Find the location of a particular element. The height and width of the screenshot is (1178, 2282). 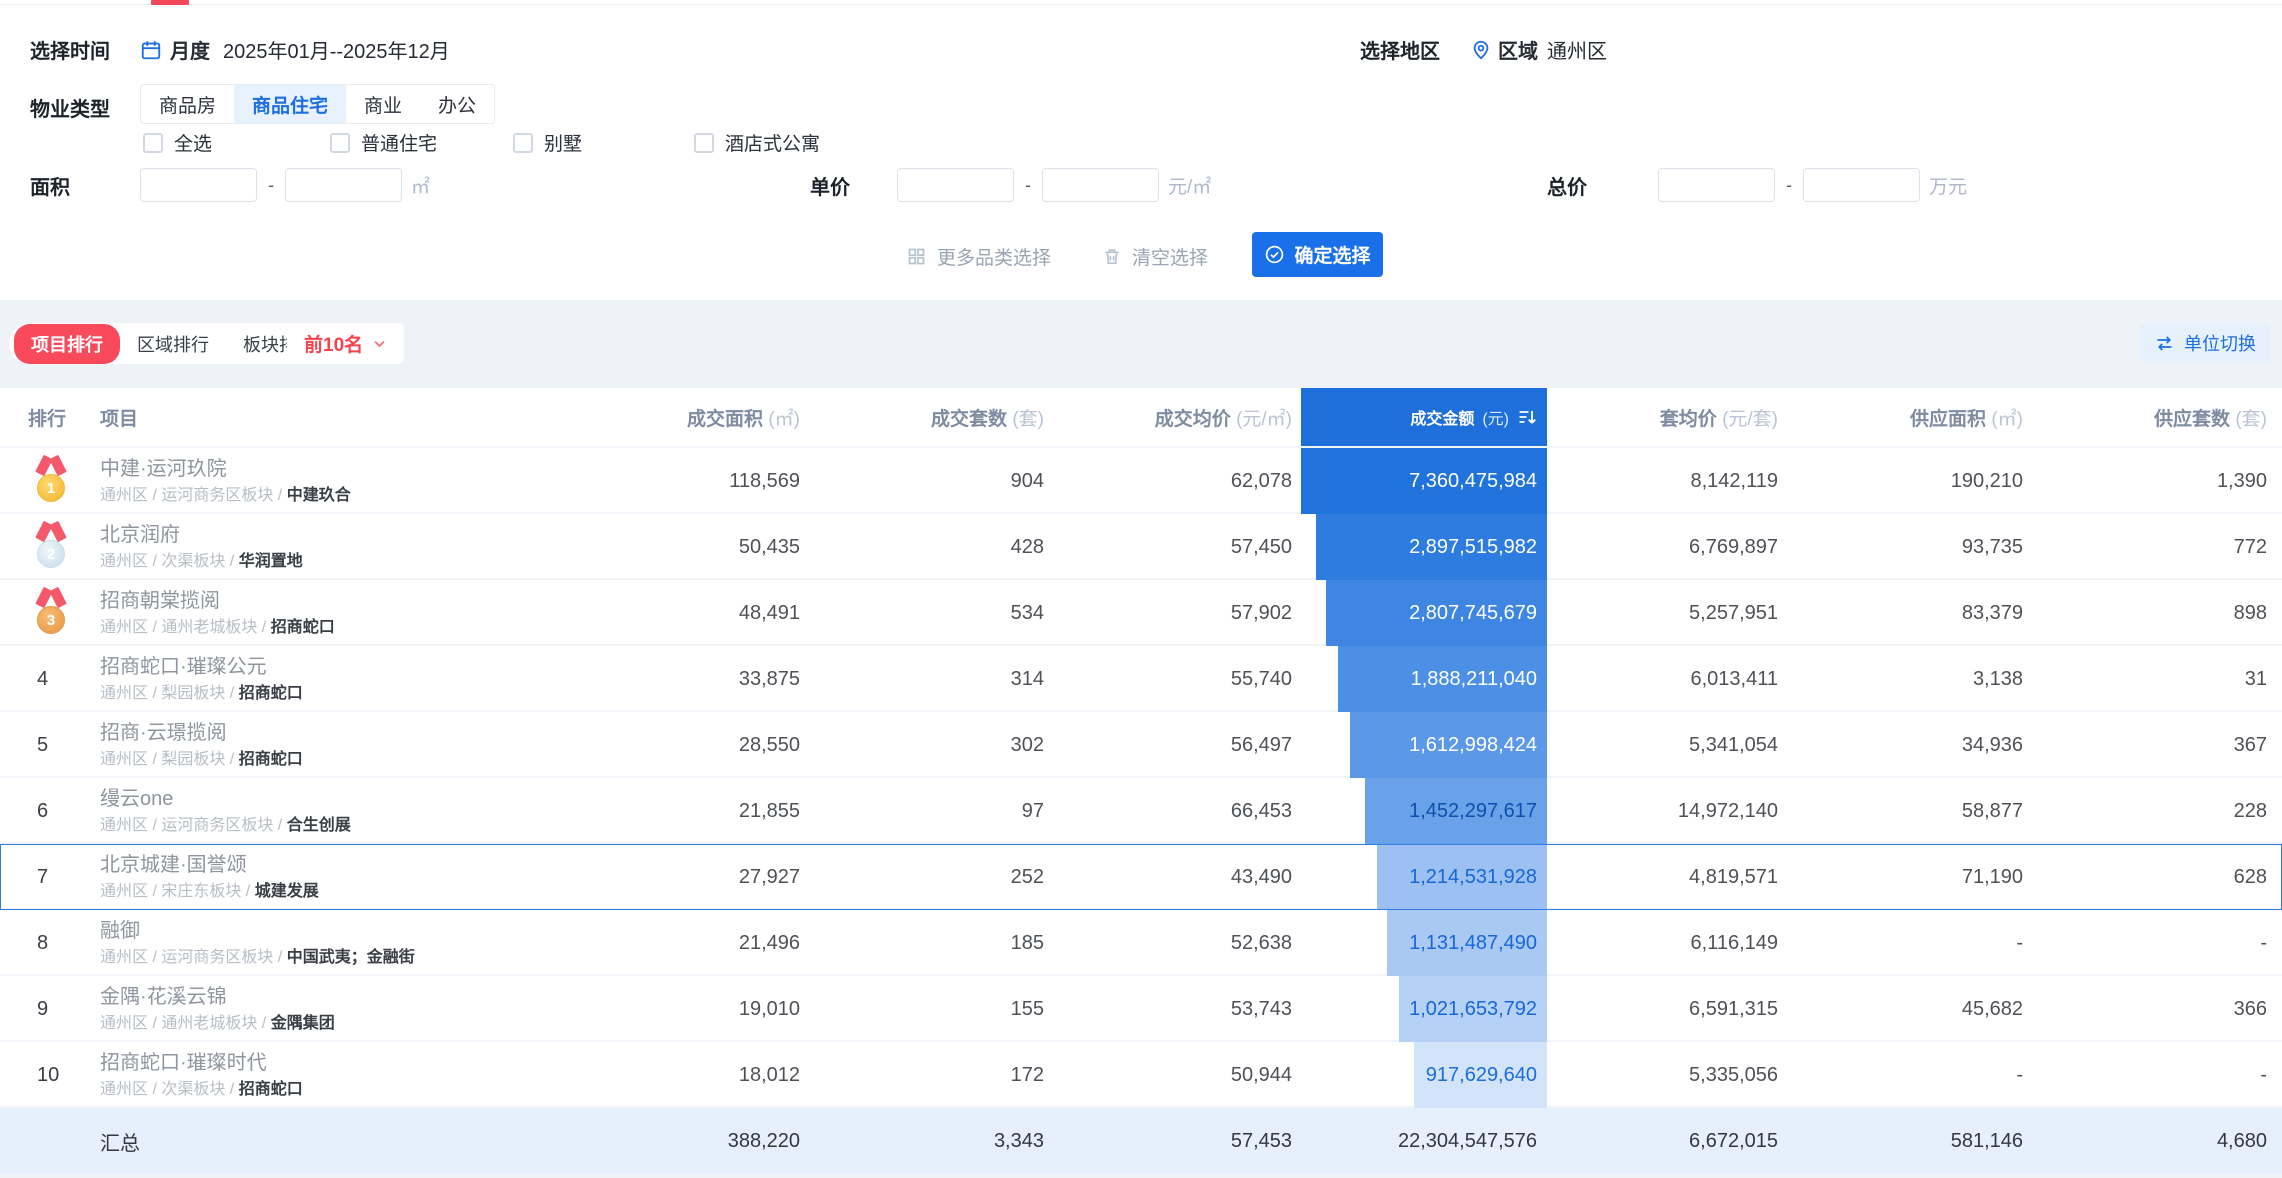

confirm-selection-button: 确定选择 is located at coordinates (1317, 254).